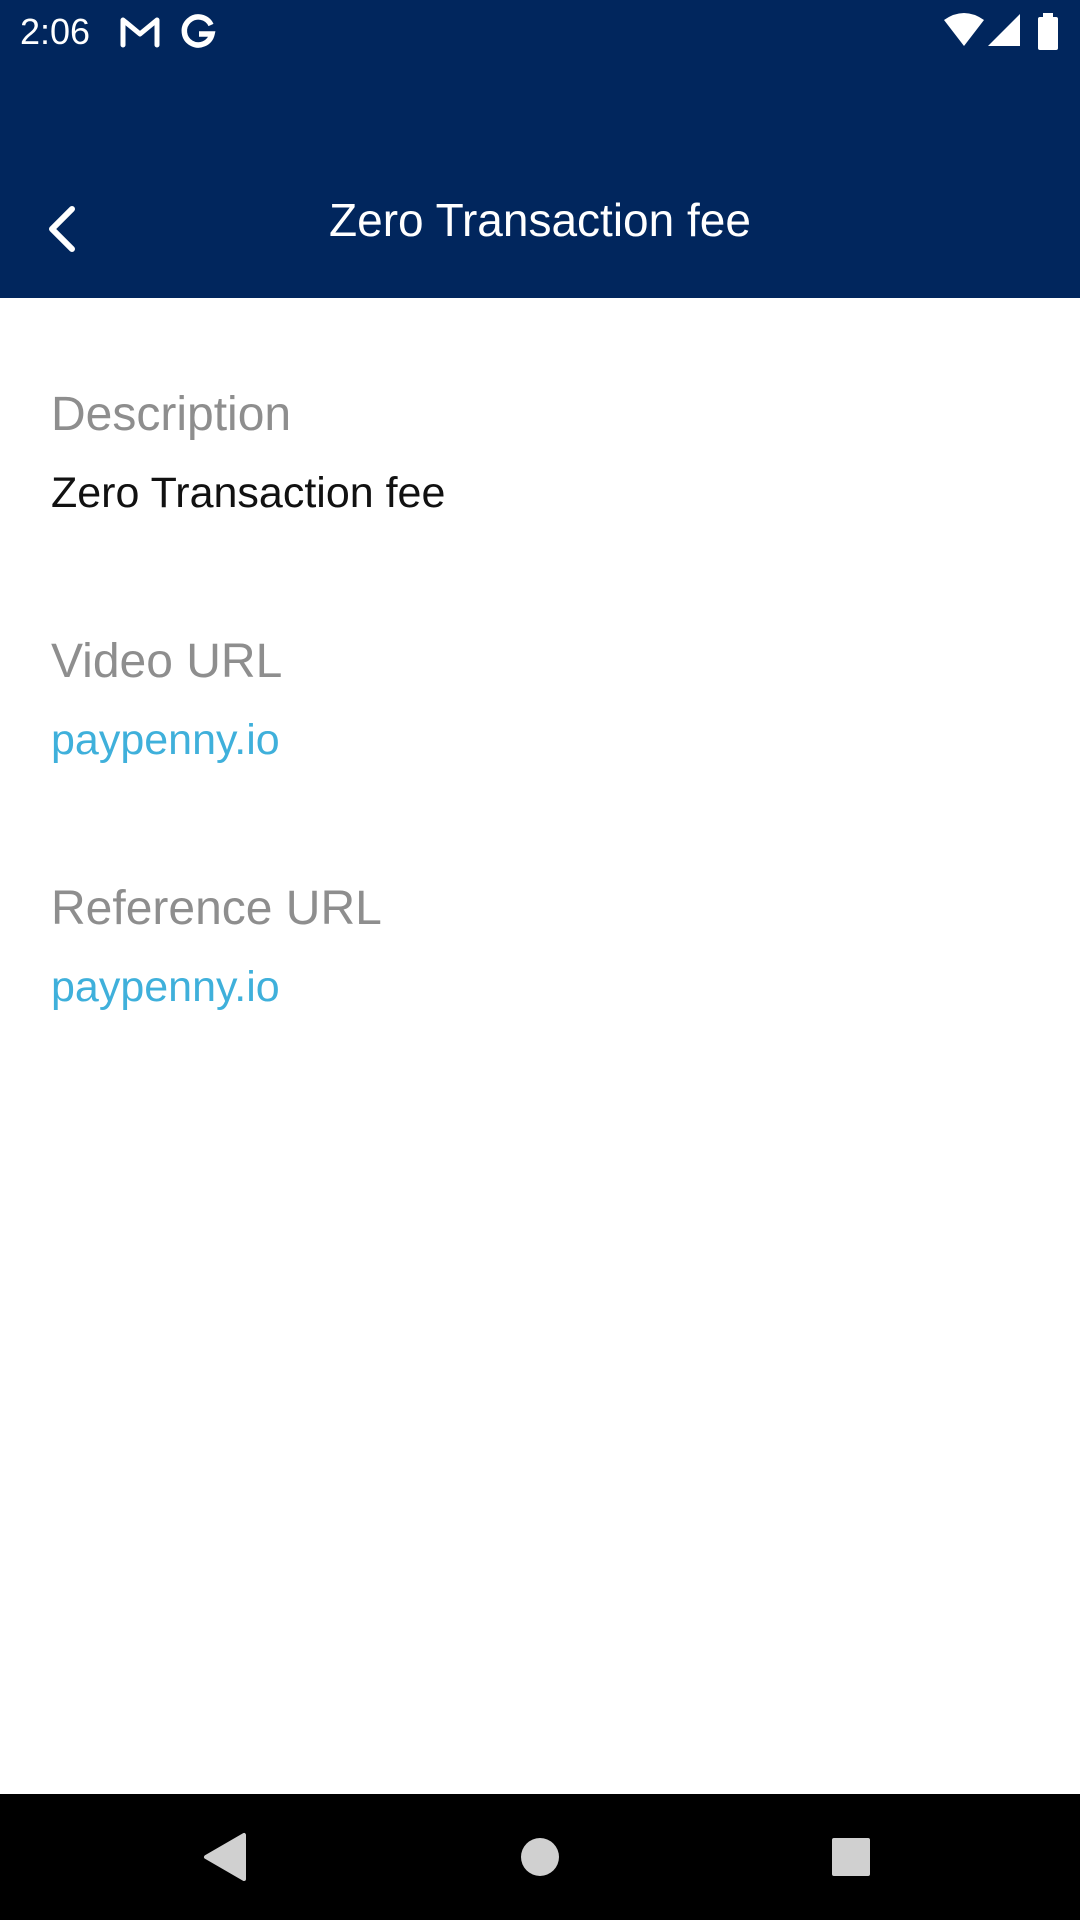 This screenshot has height=1920, width=1080. What do you see at coordinates (964, 32) in the screenshot?
I see `wifi-icon` at bounding box center [964, 32].